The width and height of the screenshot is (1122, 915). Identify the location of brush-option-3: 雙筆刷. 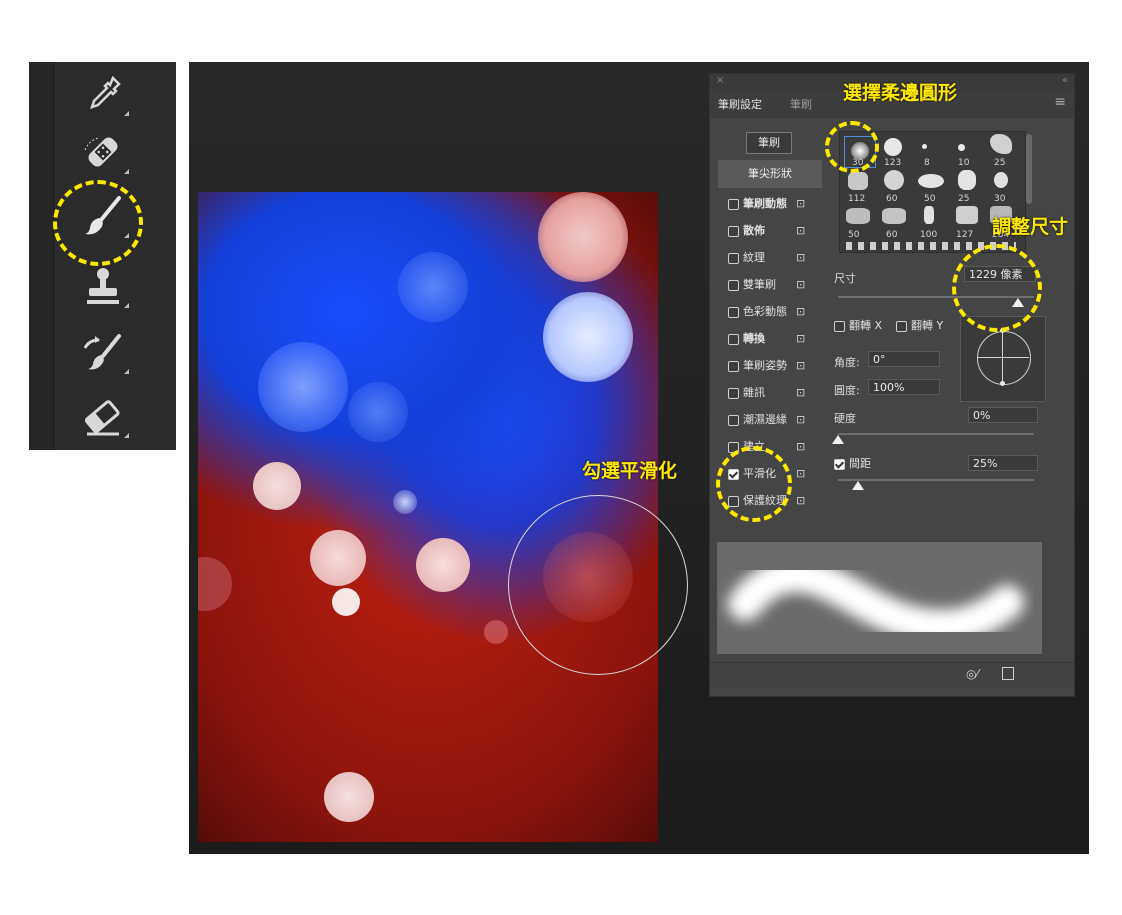
(752, 285).